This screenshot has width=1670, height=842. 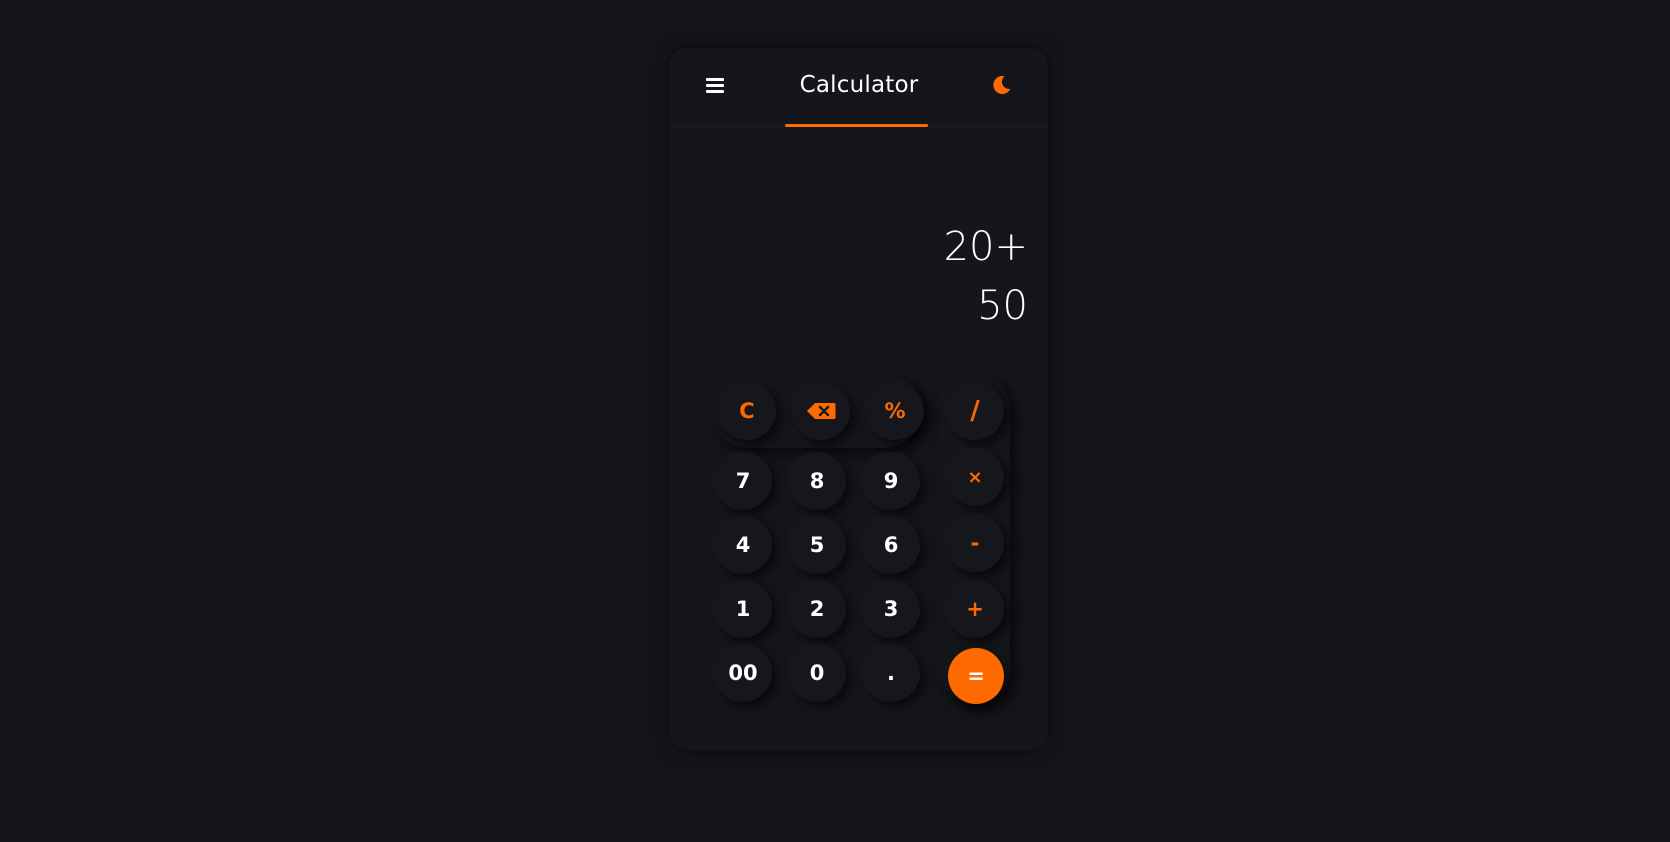 I want to click on expression-line: 20+, so click(x=985, y=247).